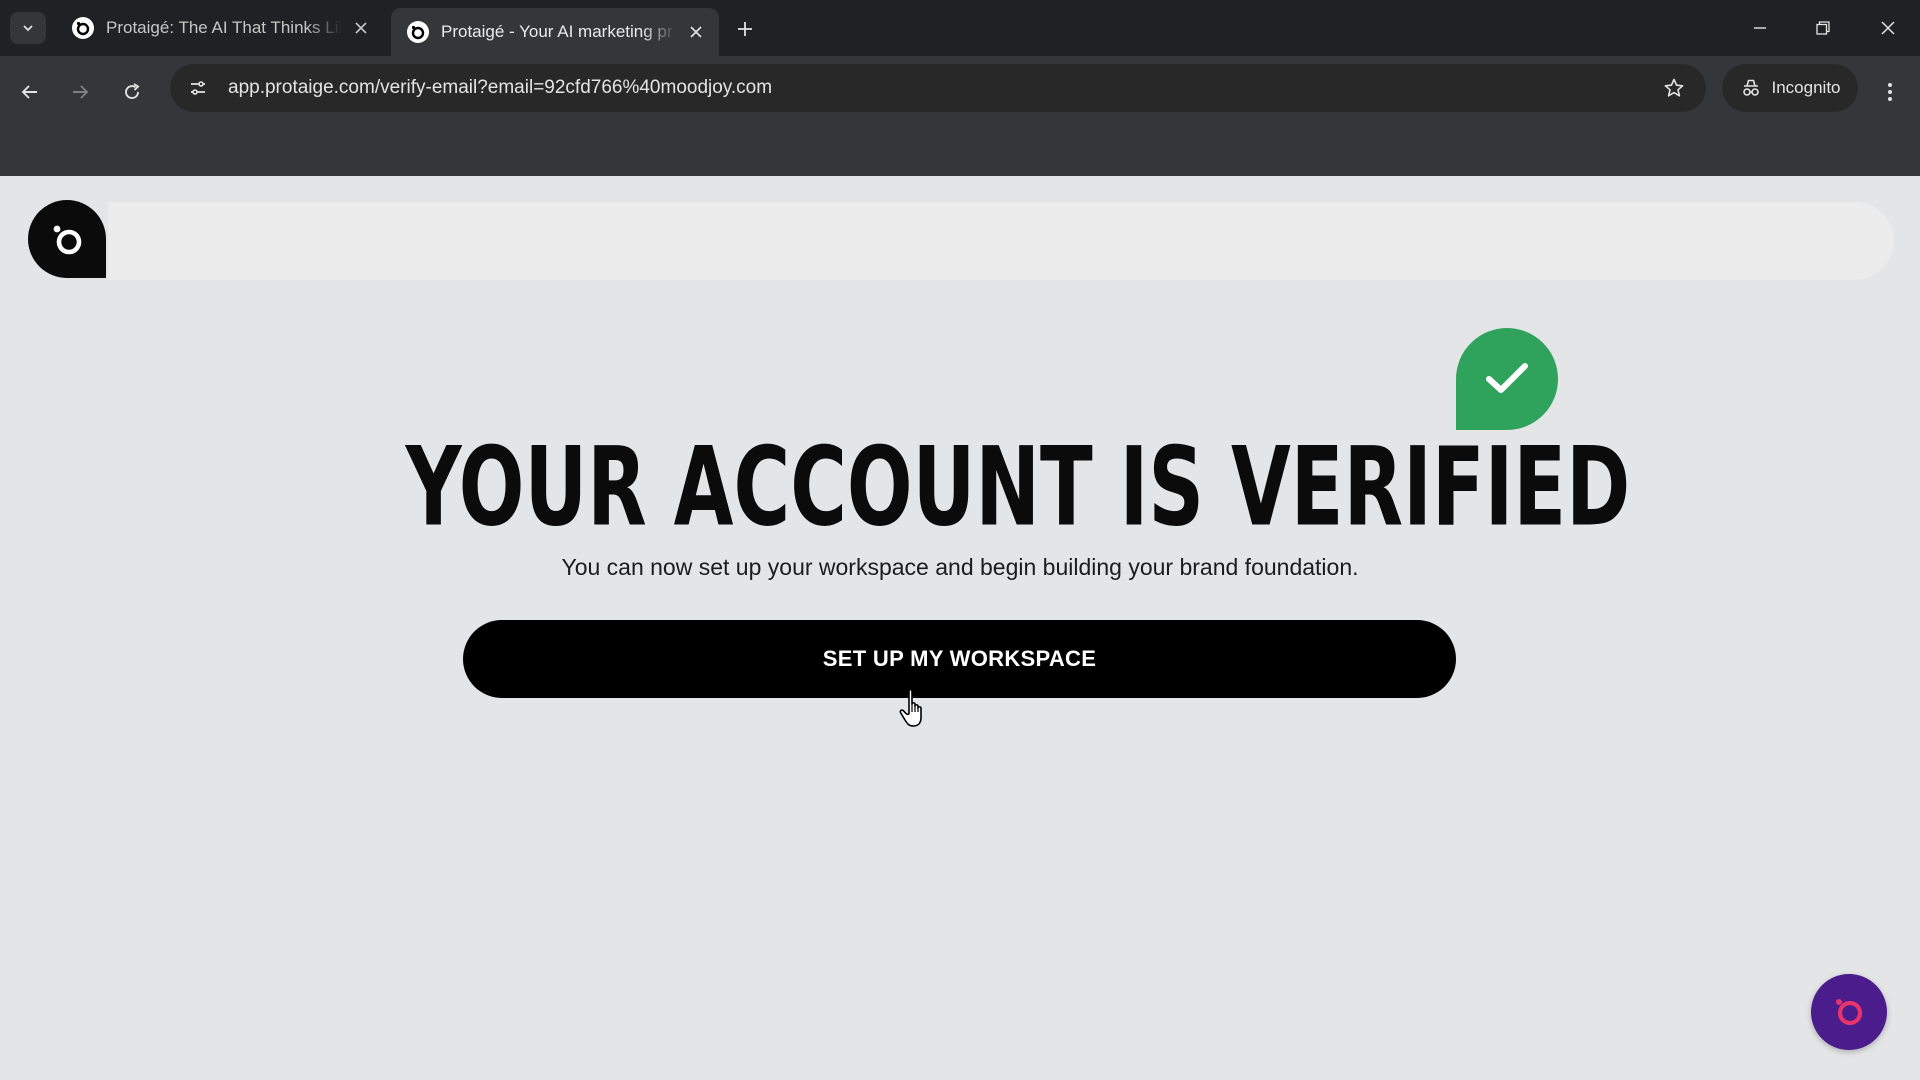 This screenshot has height=1080, width=1920. What do you see at coordinates (1507, 379) in the screenshot?
I see `checkmark-icon` at bounding box center [1507, 379].